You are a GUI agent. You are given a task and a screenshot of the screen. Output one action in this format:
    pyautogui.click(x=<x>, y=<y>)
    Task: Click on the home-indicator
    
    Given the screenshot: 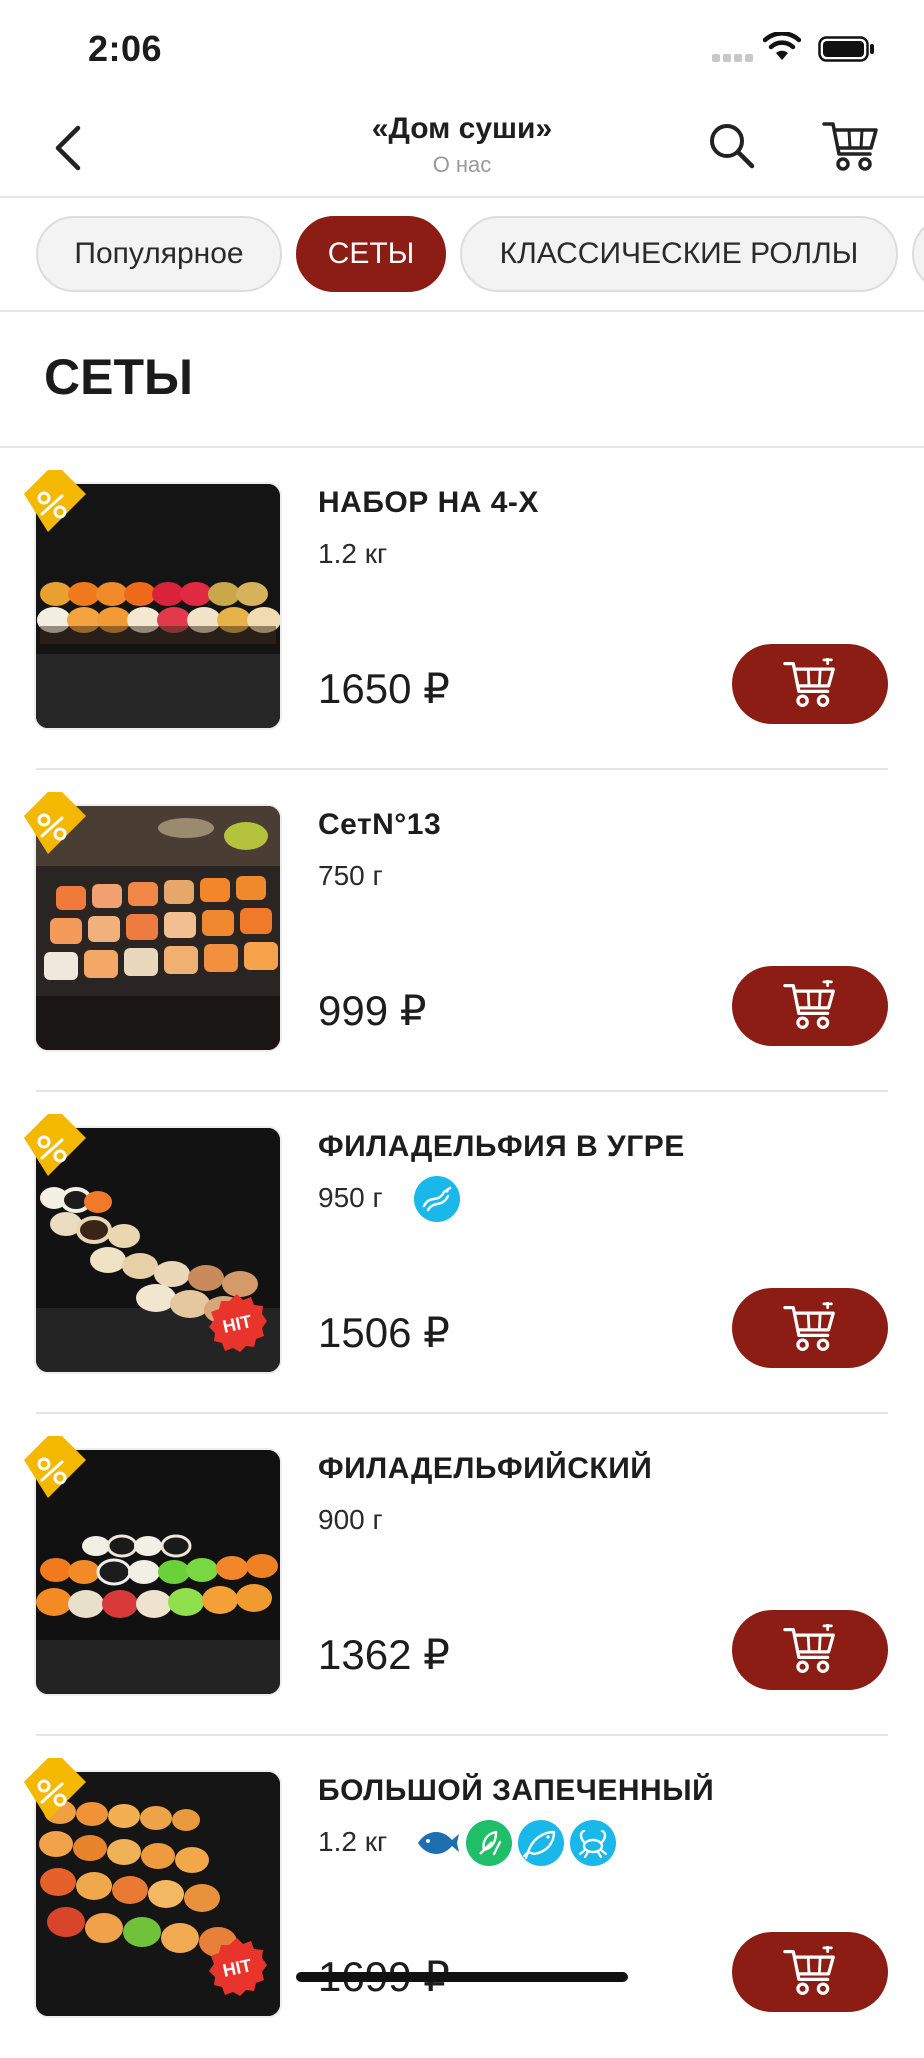 What is the action you would take?
    pyautogui.click(x=462, y=1977)
    